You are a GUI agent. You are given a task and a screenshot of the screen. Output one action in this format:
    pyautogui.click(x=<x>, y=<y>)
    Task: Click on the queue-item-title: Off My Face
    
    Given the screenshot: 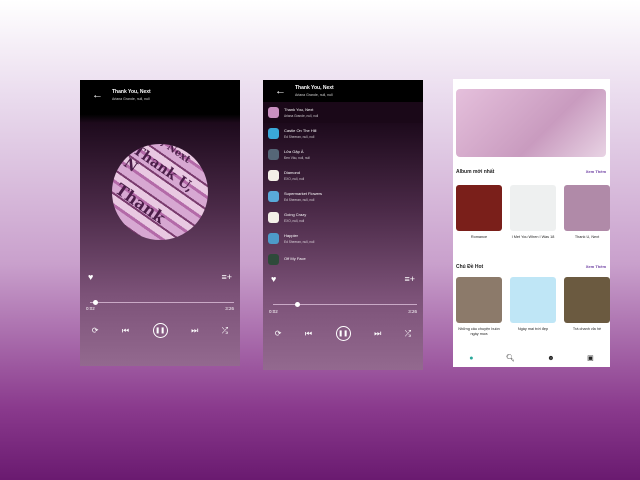 What is the action you would take?
    pyautogui.click(x=295, y=258)
    